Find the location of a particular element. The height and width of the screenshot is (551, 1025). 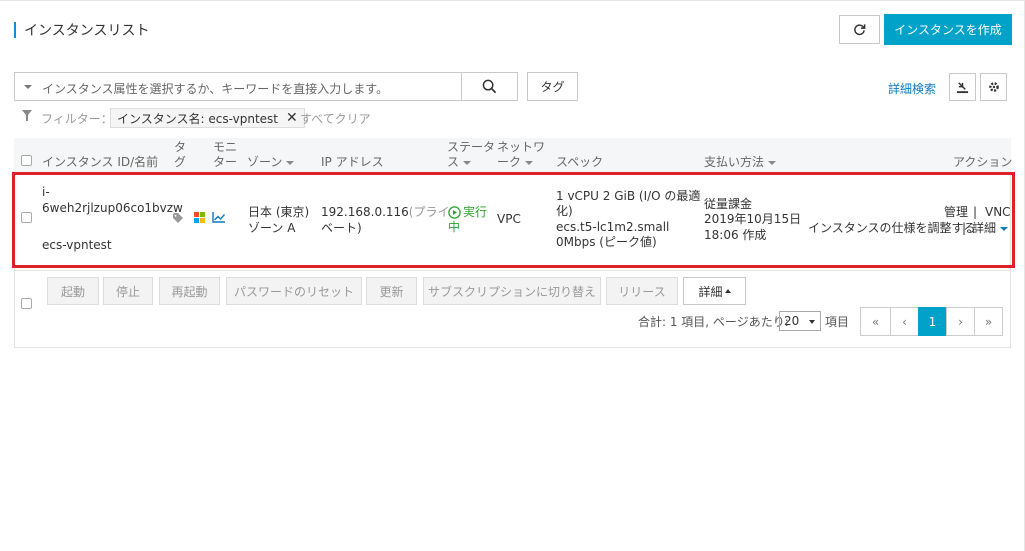

title-accent-bar is located at coordinates (15, 30).